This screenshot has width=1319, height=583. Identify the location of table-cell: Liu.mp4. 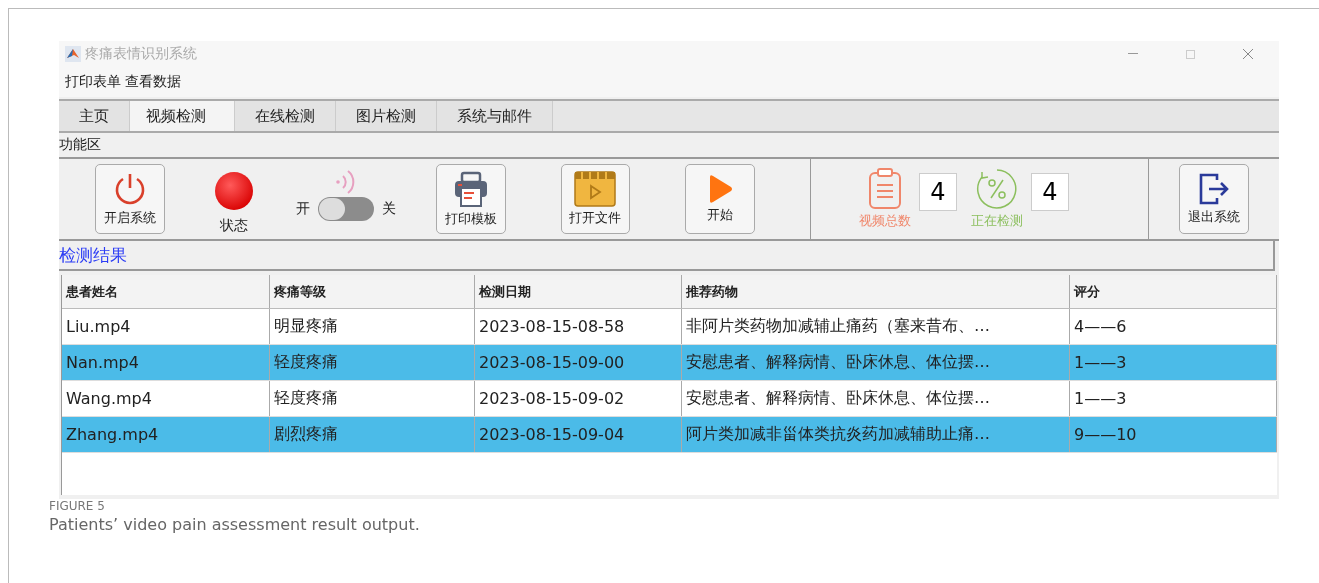
(166, 326).